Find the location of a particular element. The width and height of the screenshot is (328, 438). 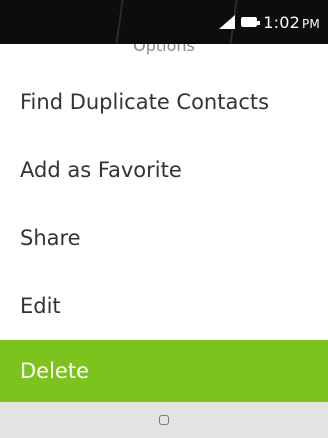

header: Options is located at coordinates (164, 56).